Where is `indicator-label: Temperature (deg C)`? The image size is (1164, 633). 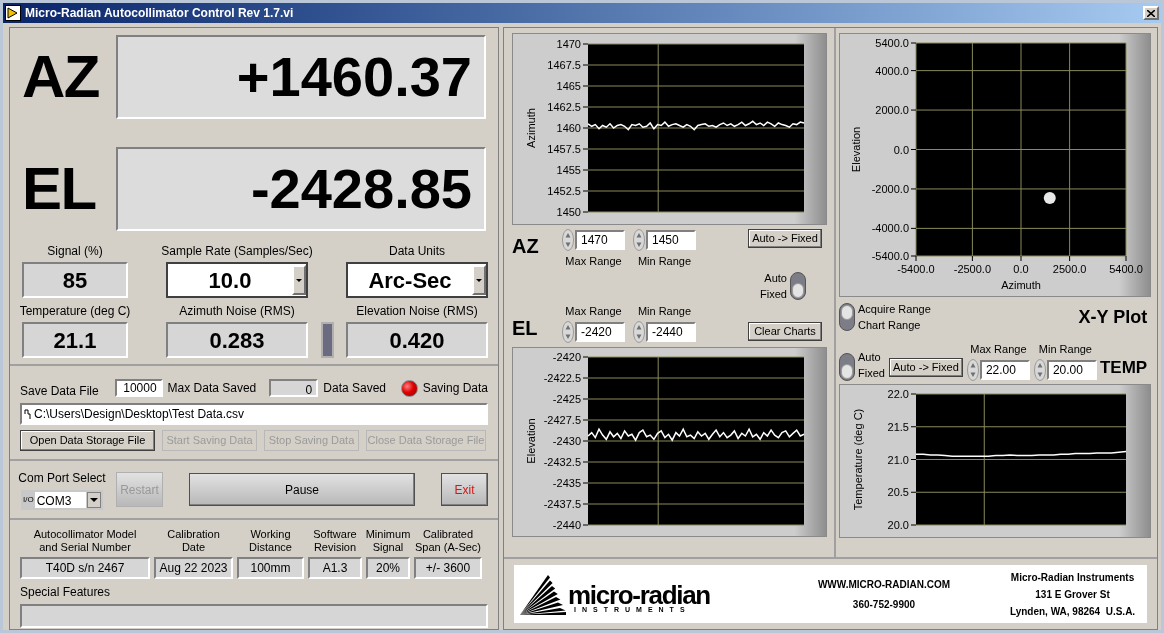
indicator-label: Temperature (deg C) is located at coordinates (75, 311).